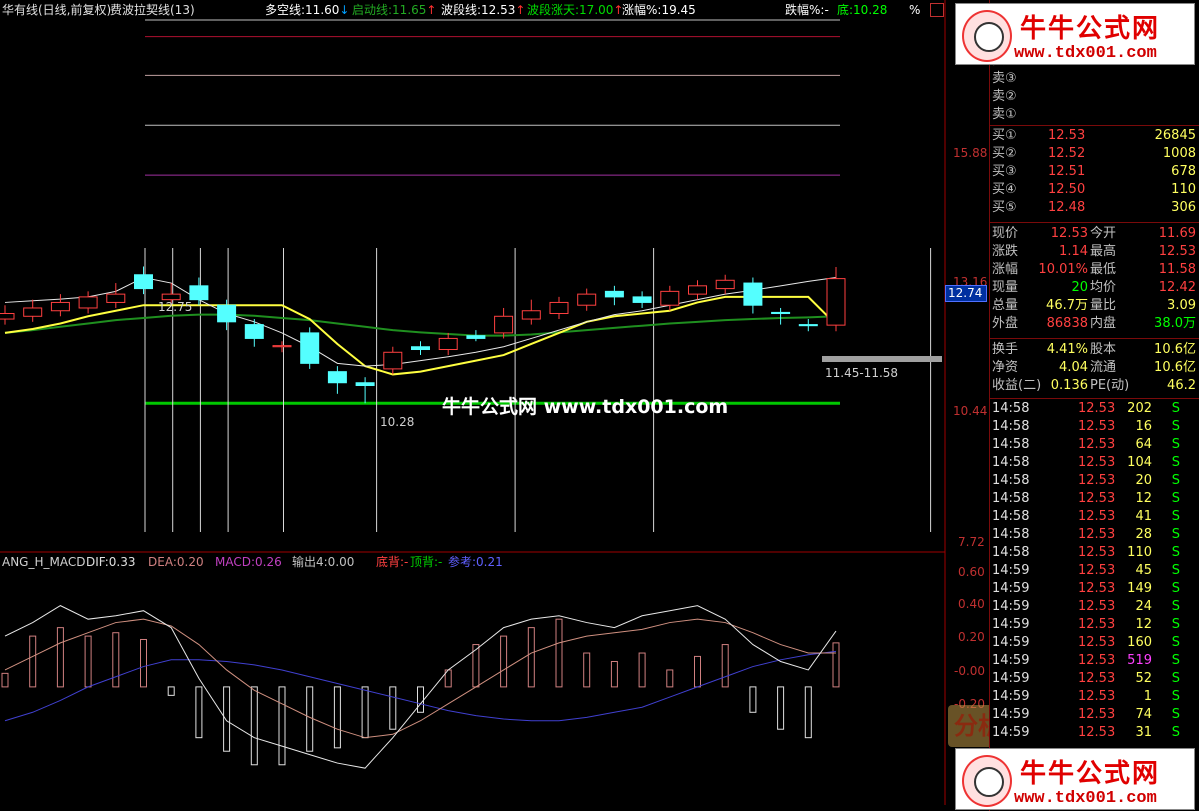 Image resolution: width=1199 pixels, height=811 pixels. What do you see at coordinates (1139, 462) in the screenshot?
I see `tick-volume: 104` at bounding box center [1139, 462].